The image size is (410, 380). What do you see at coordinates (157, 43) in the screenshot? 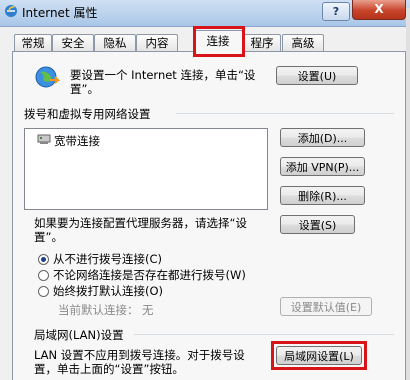
I see `tab-content: 内容` at bounding box center [157, 43].